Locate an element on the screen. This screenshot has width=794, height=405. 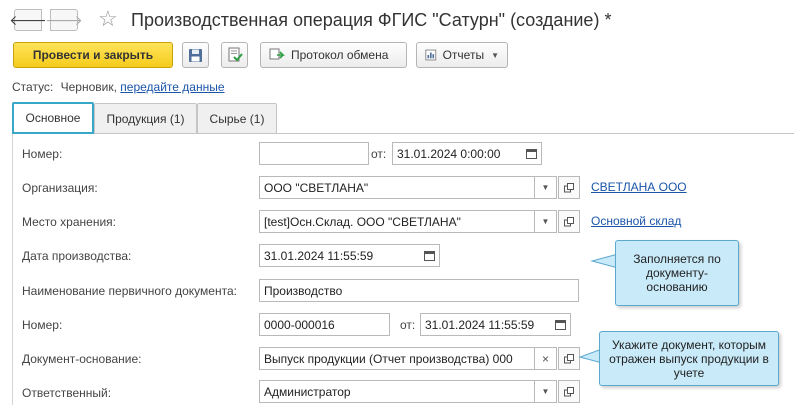
favorite-star-icon: ☆ is located at coordinates (108, 19).